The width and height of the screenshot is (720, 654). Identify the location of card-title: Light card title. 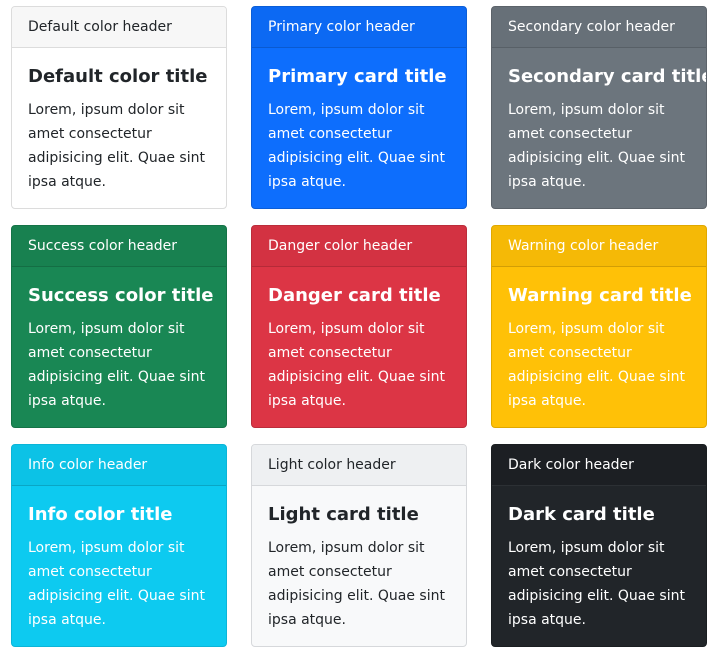
(343, 514).